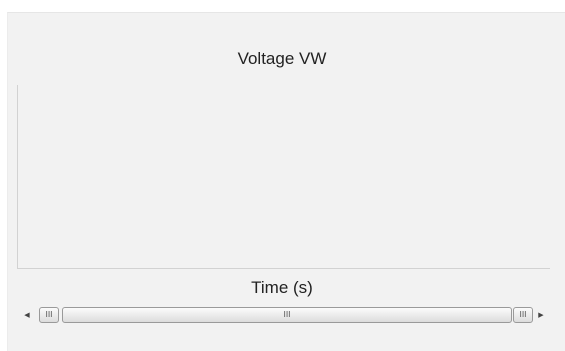 Image resolution: width=565 pixels, height=351 pixels. I want to click on scroll-thumb: III, so click(287, 315).